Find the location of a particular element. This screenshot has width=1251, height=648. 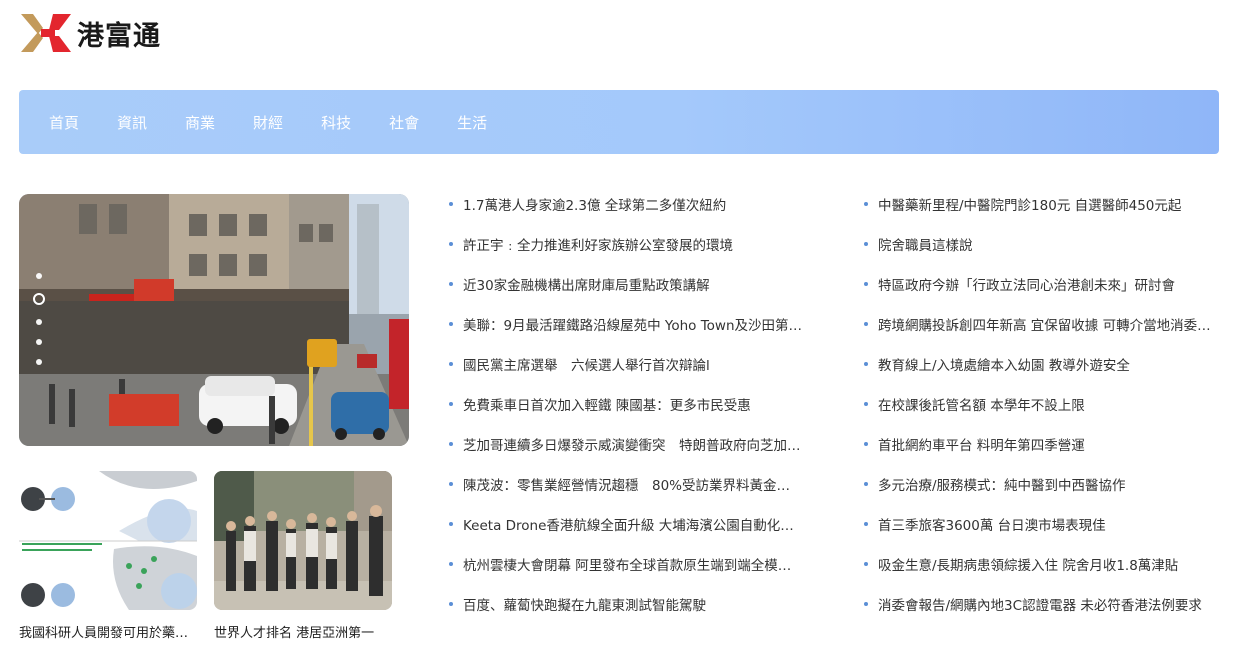

card-caption: 世界人才排名 港居亞洲第一 is located at coordinates (304, 631).